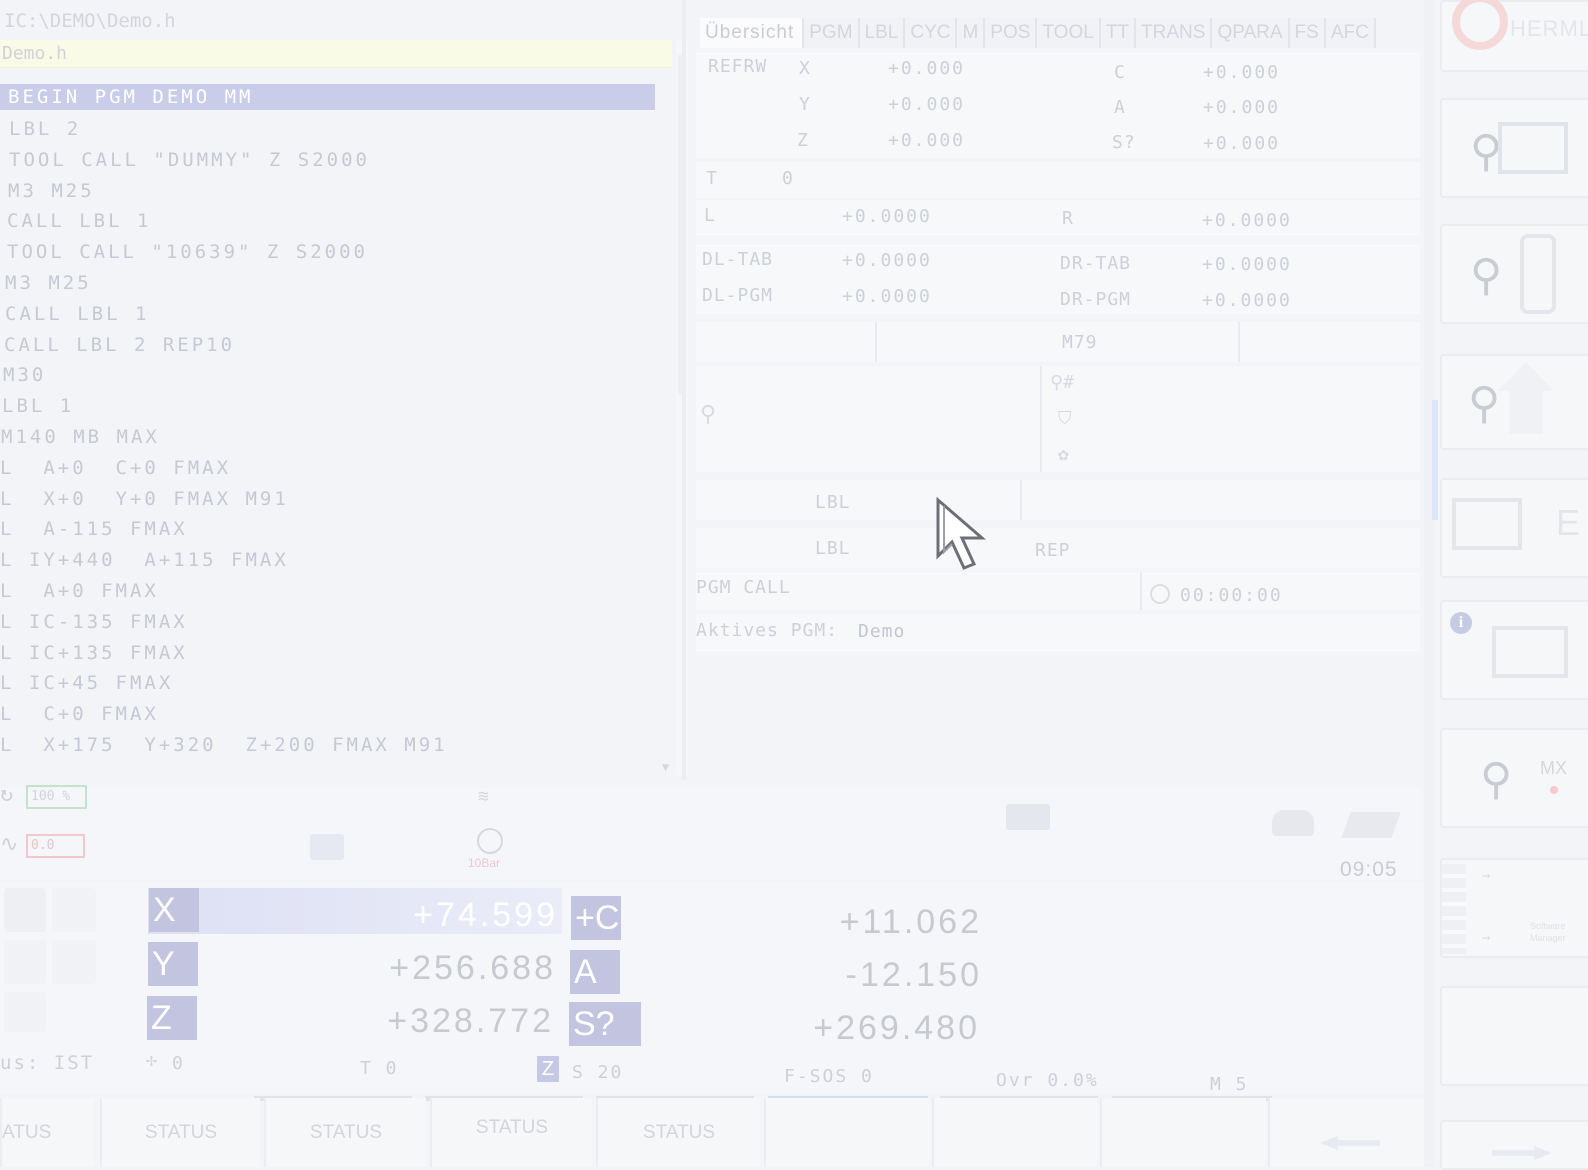 The height and width of the screenshot is (1170, 1588). What do you see at coordinates (332, 560) in the screenshot?
I see `program-line: L IY+440 A+115 FMAX` at bounding box center [332, 560].